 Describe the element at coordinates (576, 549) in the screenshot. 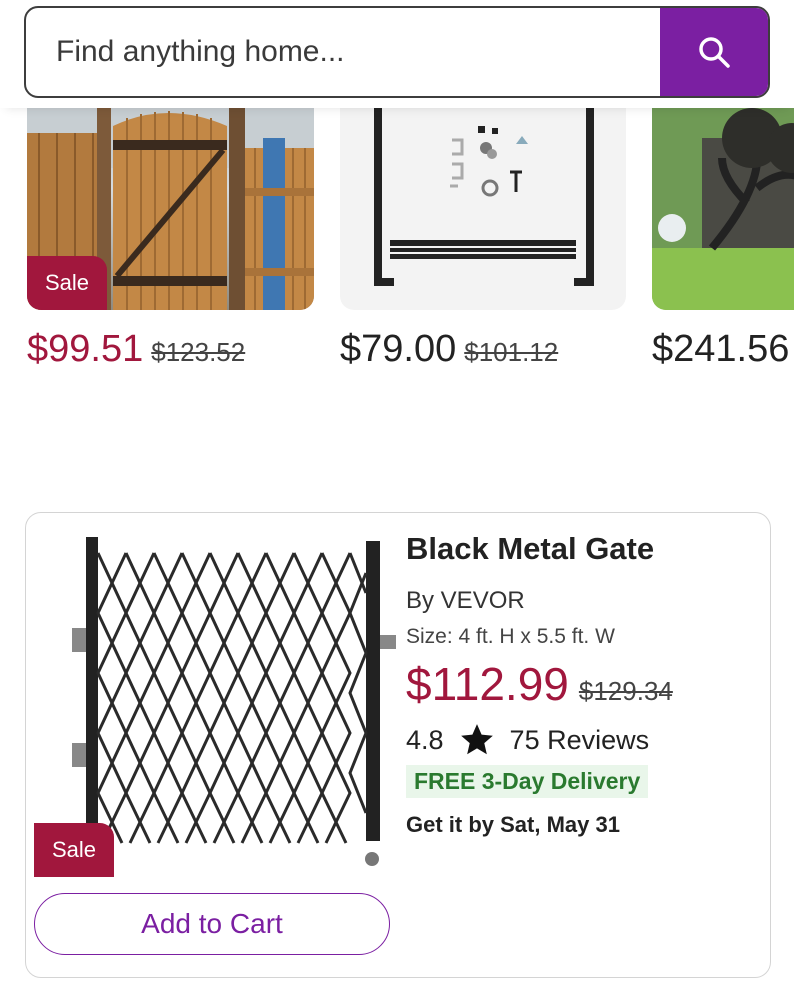

I see `product-title: Black Metal Gate` at that location.